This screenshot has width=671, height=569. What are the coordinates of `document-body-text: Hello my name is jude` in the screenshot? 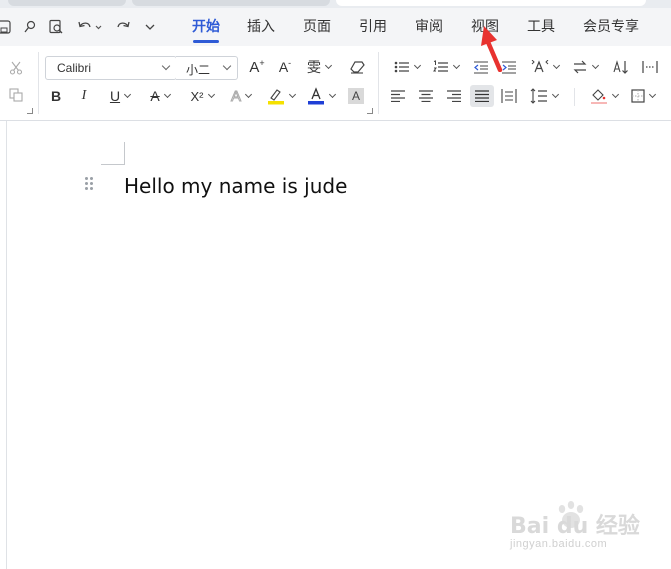 It's located at (235, 186).